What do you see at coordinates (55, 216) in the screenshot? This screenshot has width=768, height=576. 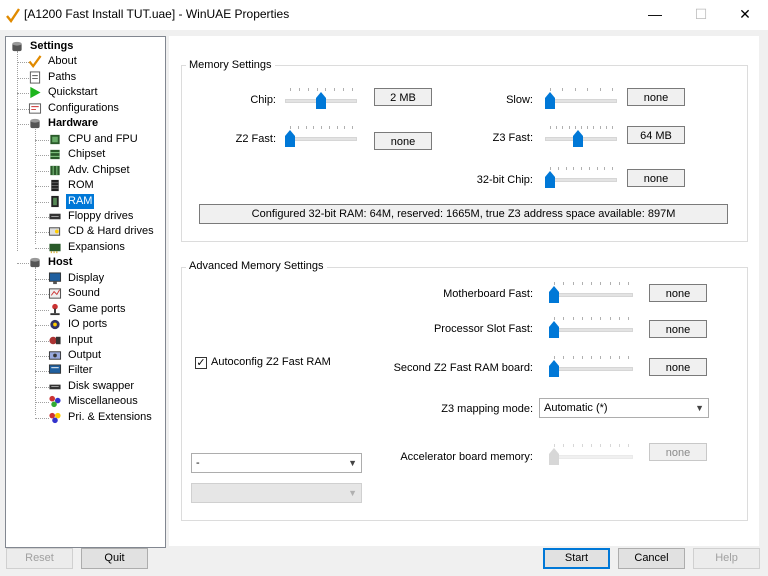 I see `floppy-drive-icon` at bounding box center [55, 216].